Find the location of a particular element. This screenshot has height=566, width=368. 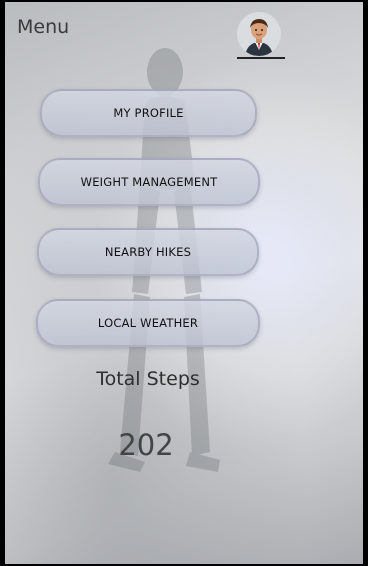

weight-management-button: WEIGHT MANAGEMENT is located at coordinates (149, 182).